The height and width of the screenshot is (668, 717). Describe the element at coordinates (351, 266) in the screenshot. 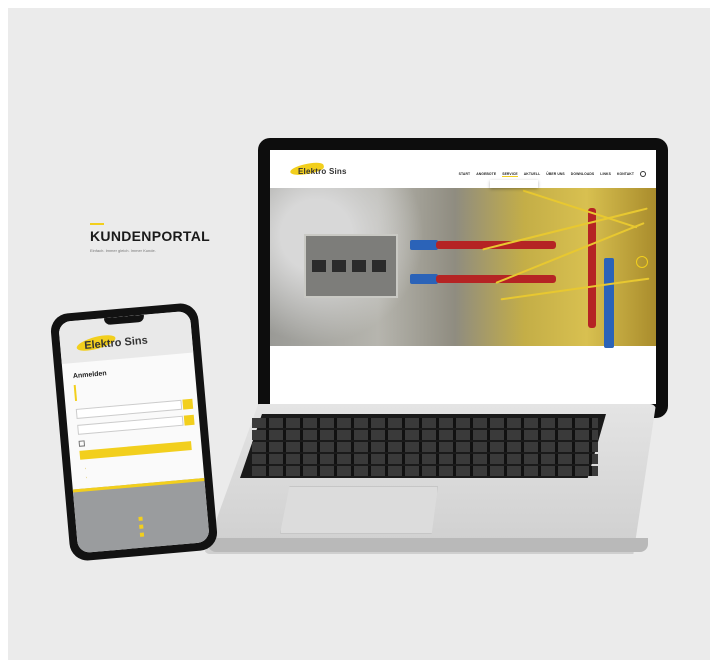

I see `patch-panel` at that location.